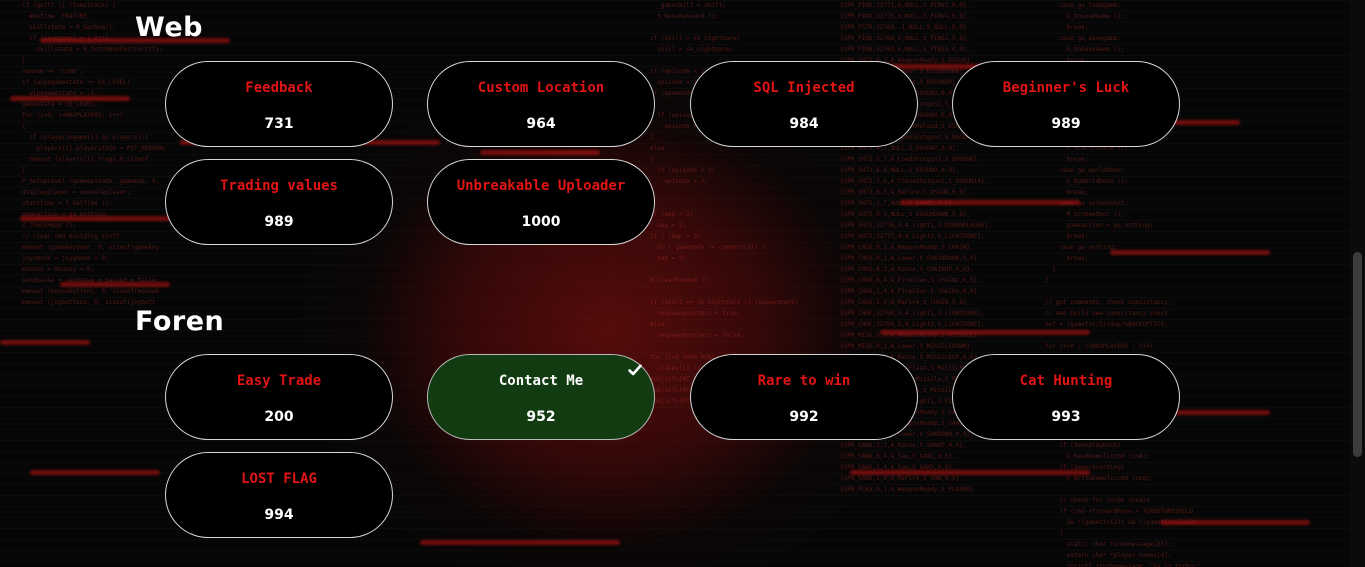 This screenshot has width=1365, height=567. What do you see at coordinates (279, 417) in the screenshot?
I see `challenge-points: 200` at bounding box center [279, 417].